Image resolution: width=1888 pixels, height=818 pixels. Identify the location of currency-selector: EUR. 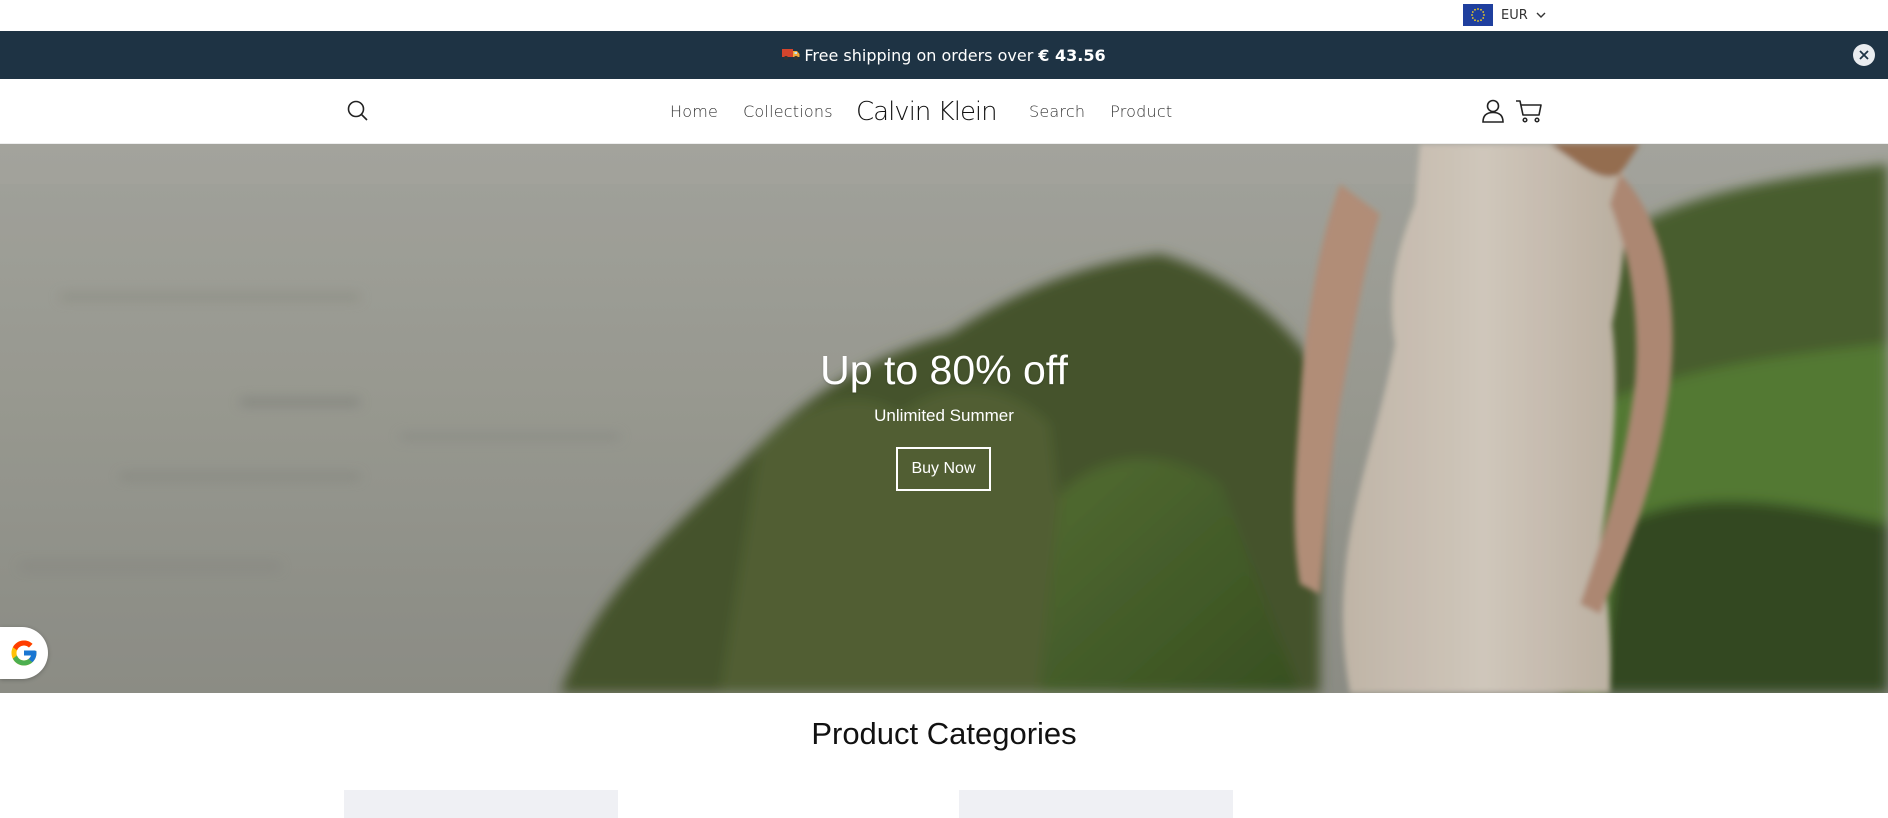
(1504, 15).